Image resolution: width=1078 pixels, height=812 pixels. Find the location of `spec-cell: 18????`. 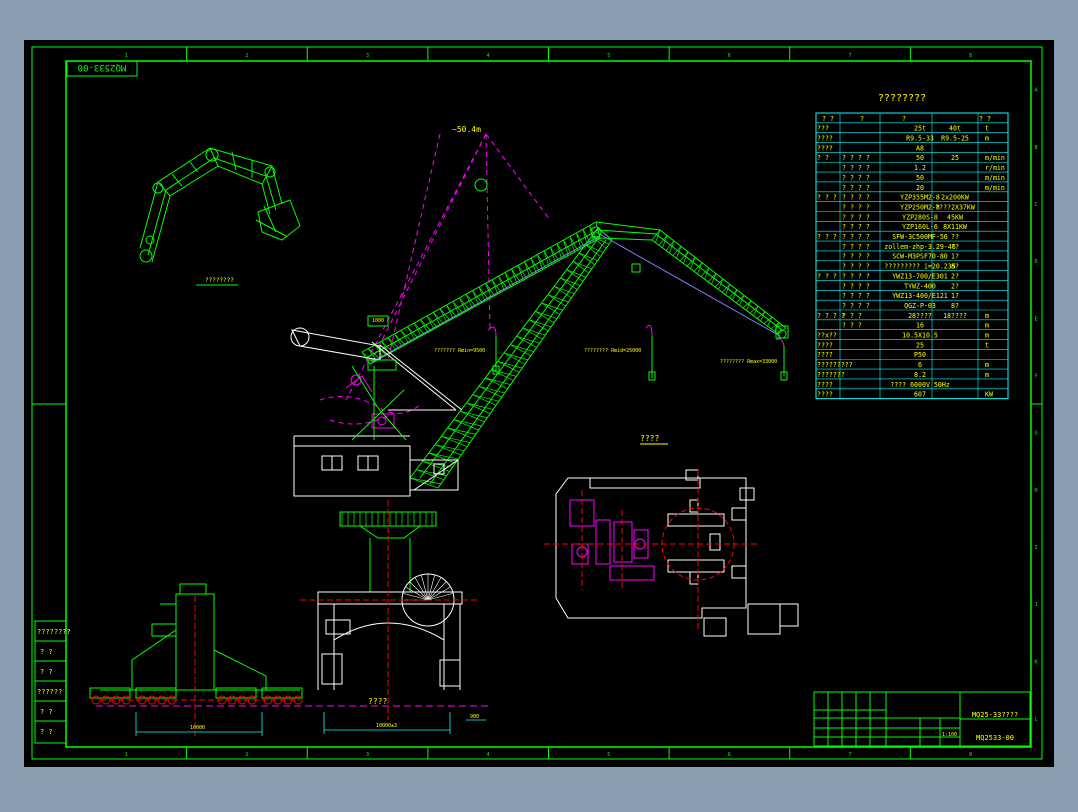

spec-cell: 18???? is located at coordinates (955, 316).